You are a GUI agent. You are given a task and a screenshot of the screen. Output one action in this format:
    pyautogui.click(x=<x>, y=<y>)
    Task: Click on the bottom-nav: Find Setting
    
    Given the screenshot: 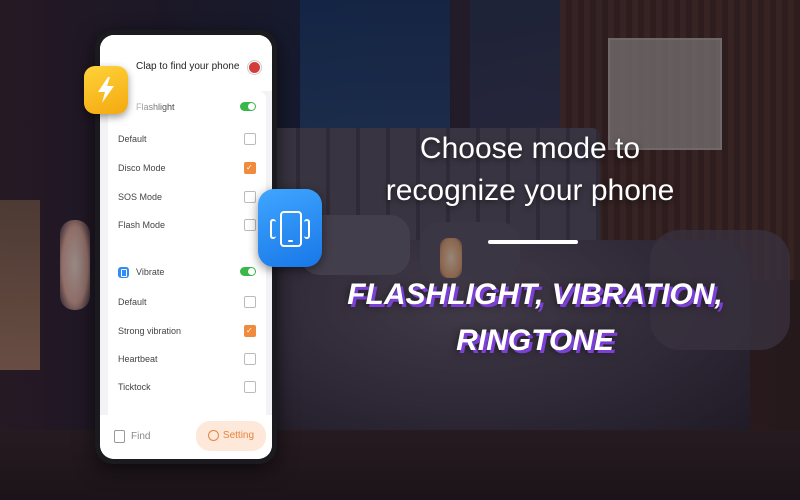 What is the action you would take?
    pyautogui.click(x=186, y=437)
    